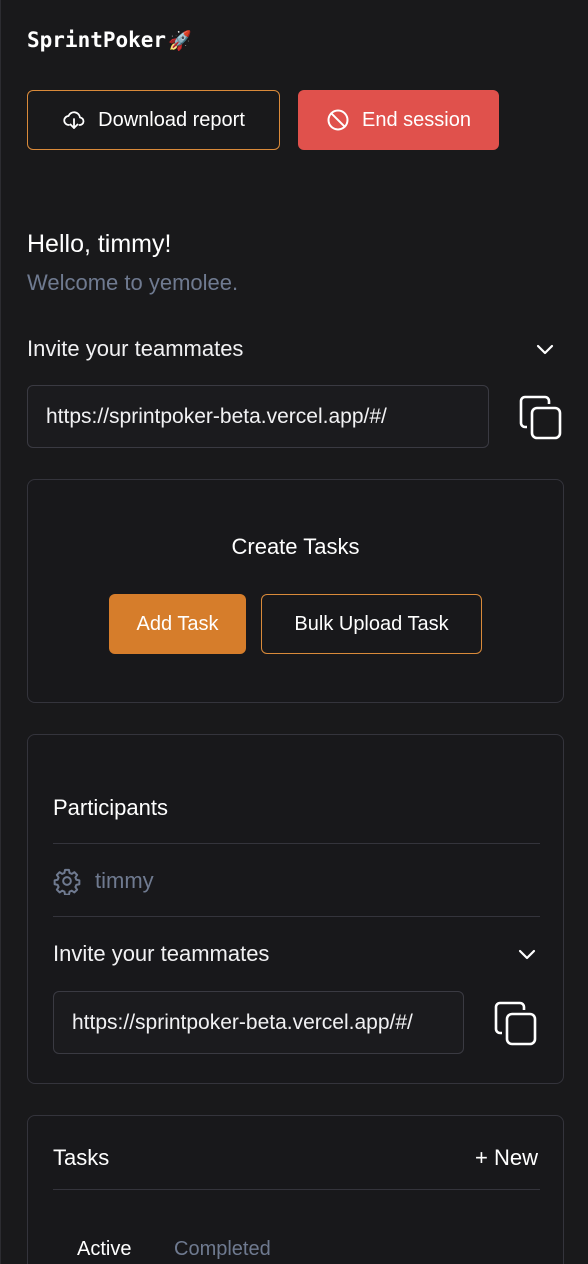  What do you see at coordinates (104, 1249) in the screenshot?
I see `tab-active: Active` at bounding box center [104, 1249].